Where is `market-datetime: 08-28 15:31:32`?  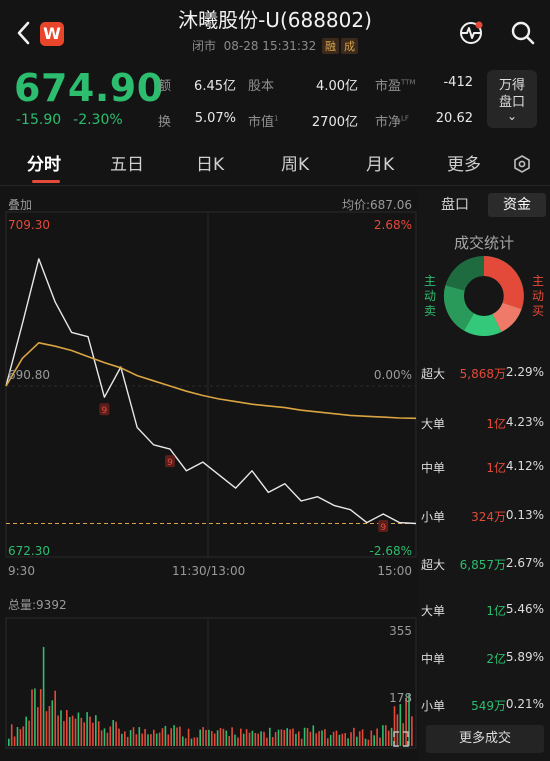 market-datetime: 08-28 15:31:32 is located at coordinates (270, 46).